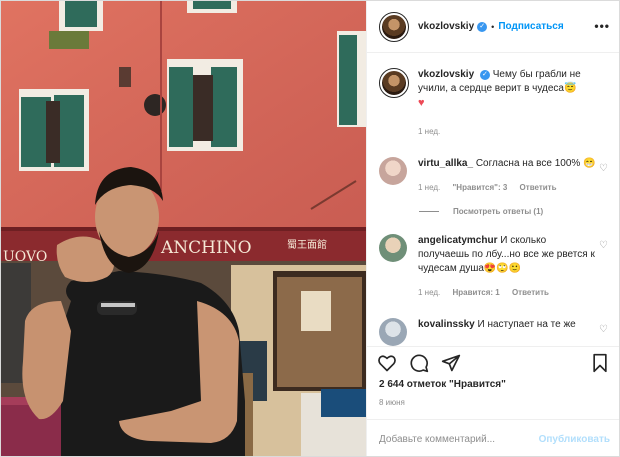 This screenshot has height=457, width=620. What do you see at coordinates (446, 324) in the screenshot?
I see `comment-username: kovalinsskу` at bounding box center [446, 324].